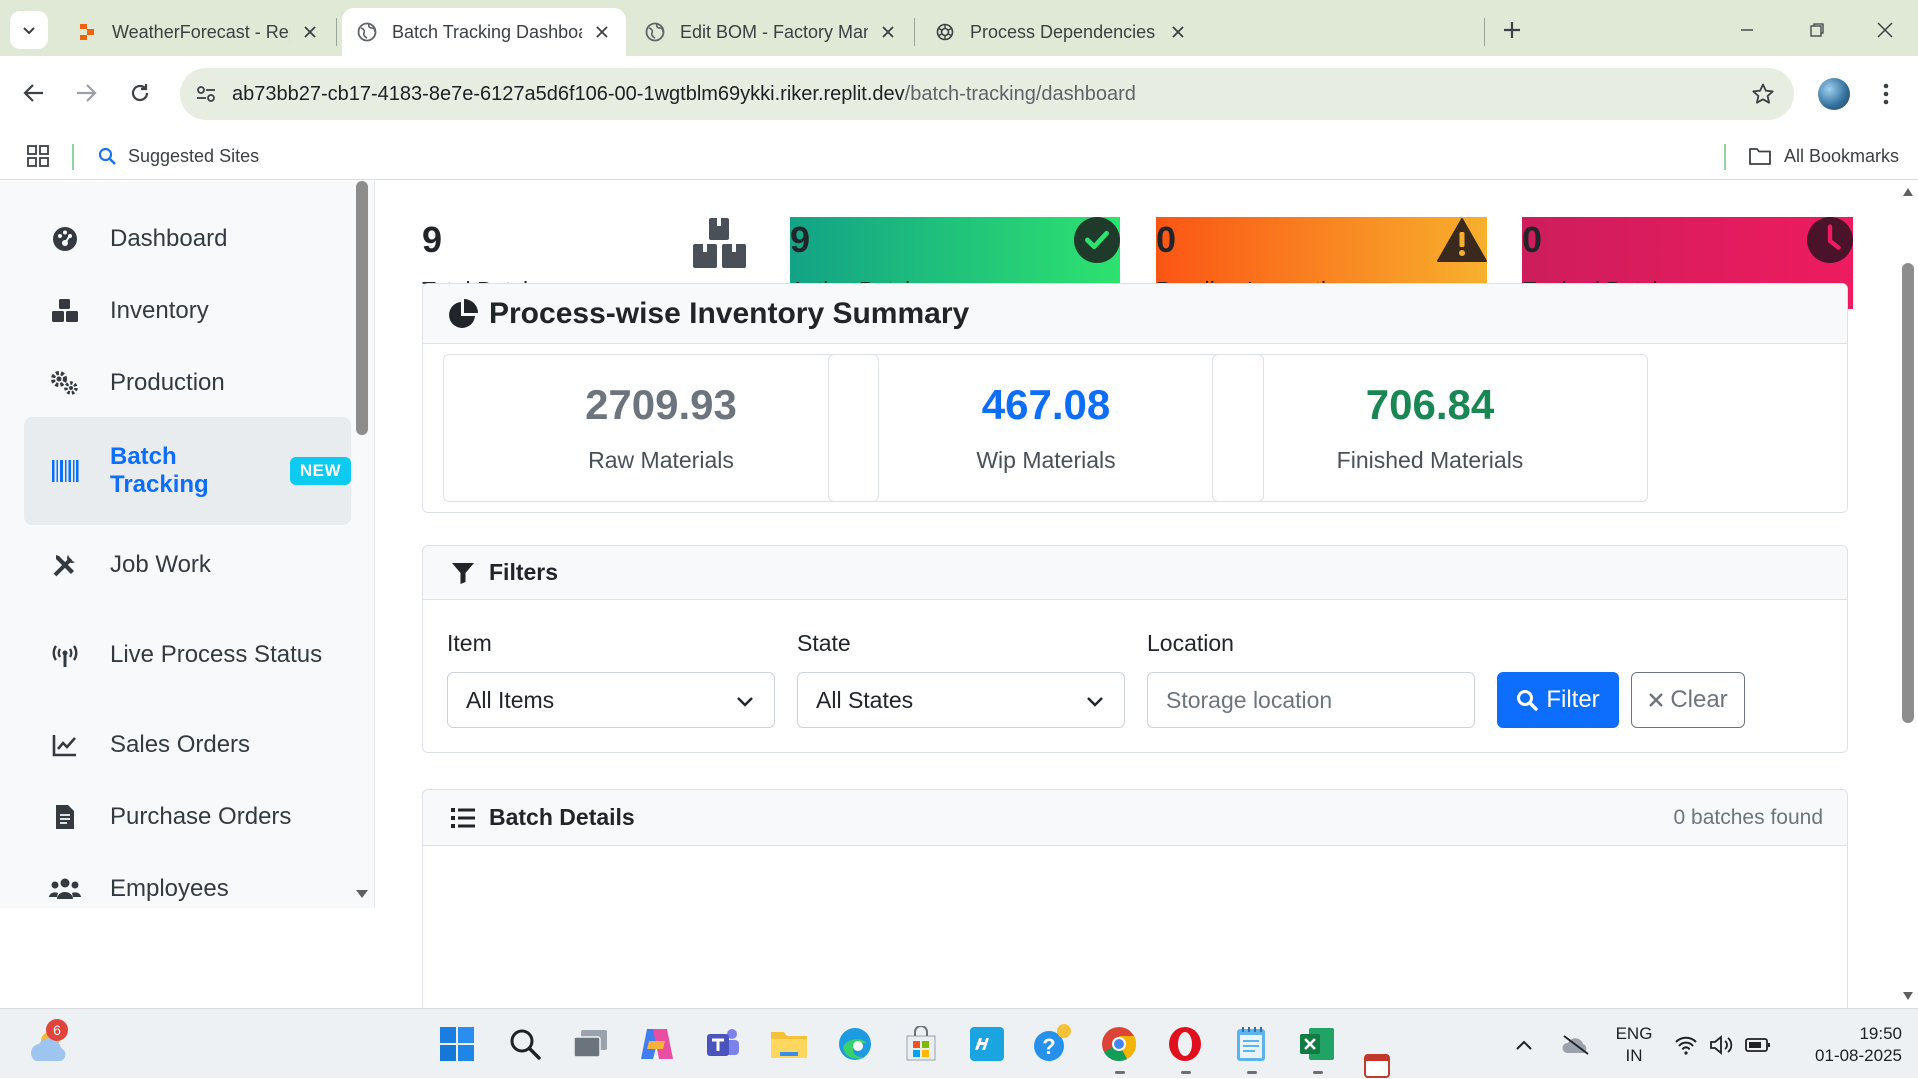 This screenshot has width=1918, height=1079. I want to click on sidebar-item-purchase-orders: Purchase Orders, so click(187, 817).